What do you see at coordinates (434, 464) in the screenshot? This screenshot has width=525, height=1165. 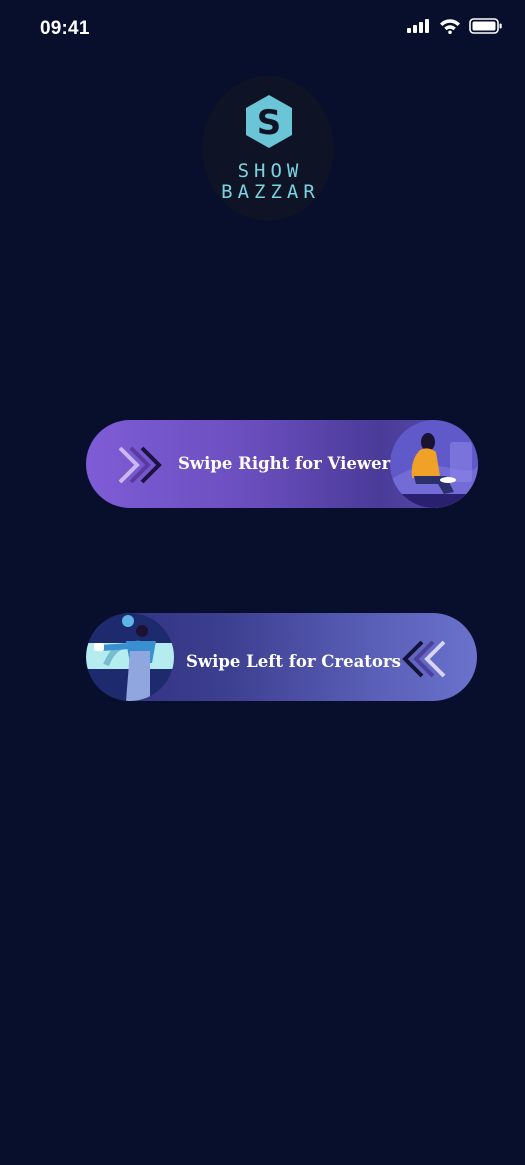 I see `viewer-illustration` at bounding box center [434, 464].